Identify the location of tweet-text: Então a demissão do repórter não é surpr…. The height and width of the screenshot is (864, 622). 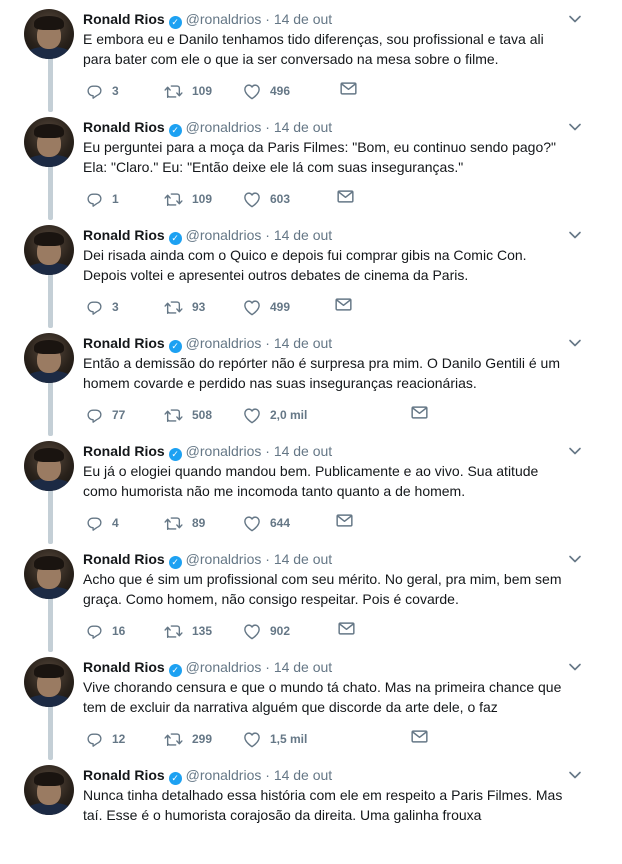
(322, 373).